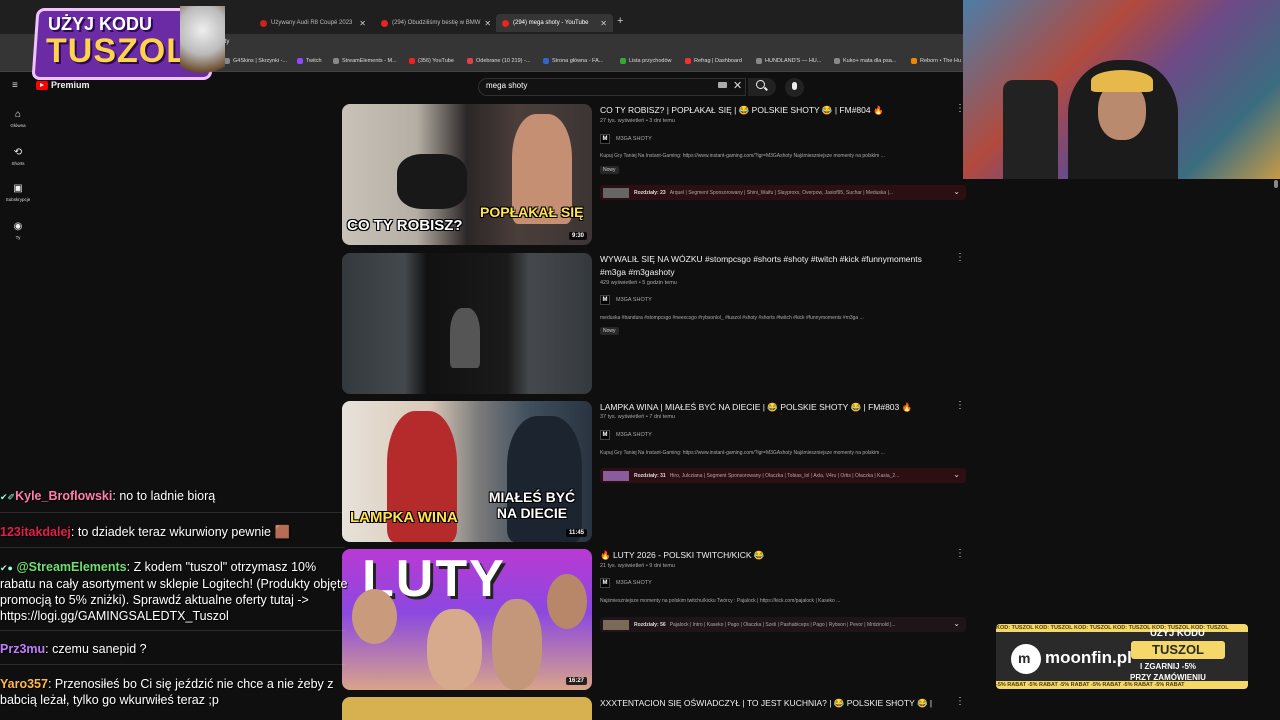 The width and height of the screenshot is (1280, 720). I want to click on video-meta: 37 tys. wyświetleń • 7 dni temu, so click(637, 417).